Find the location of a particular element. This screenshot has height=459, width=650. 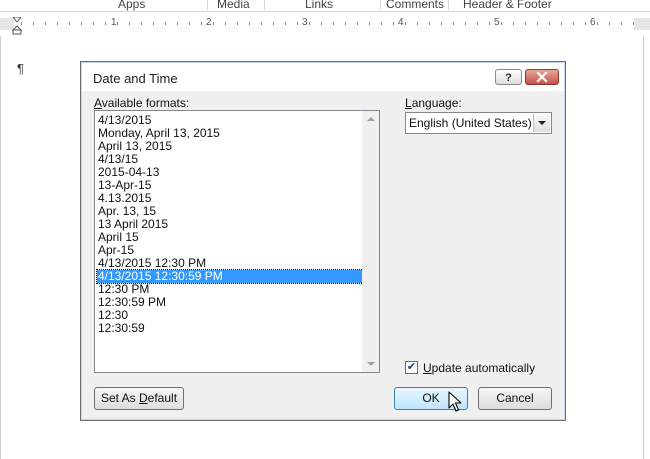

formats-scrollbar is located at coordinates (370, 241).